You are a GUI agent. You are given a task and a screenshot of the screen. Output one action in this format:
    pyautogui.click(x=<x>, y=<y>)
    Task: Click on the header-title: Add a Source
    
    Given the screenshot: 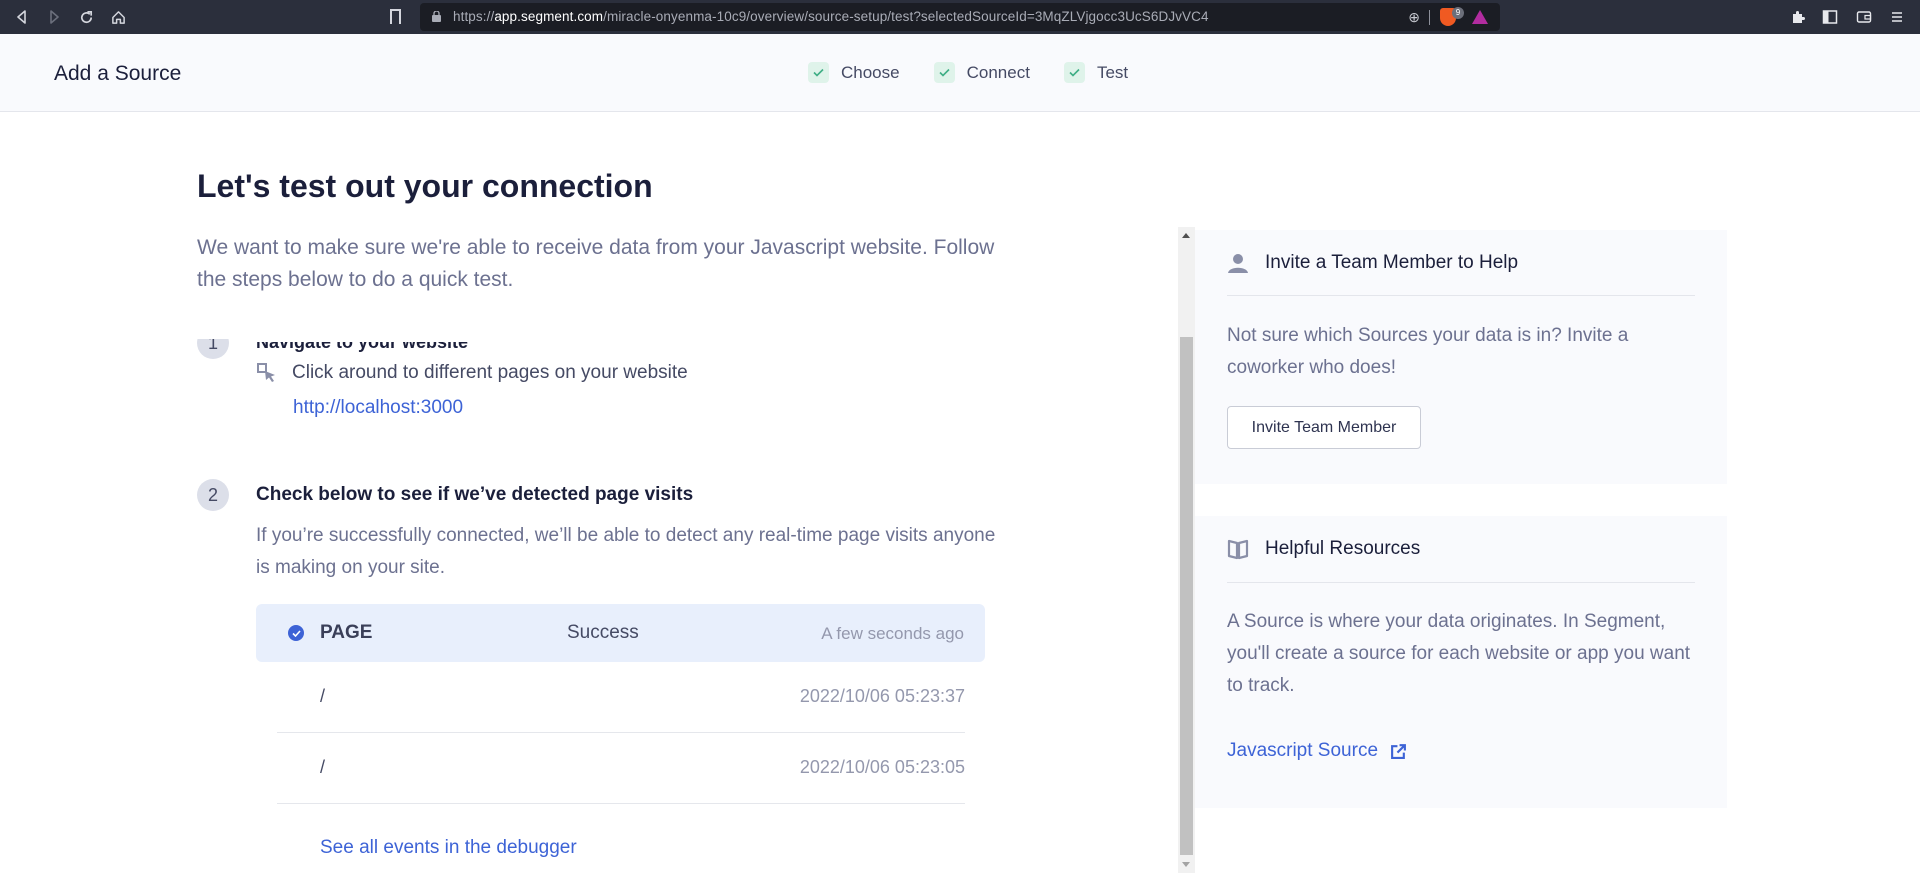 What is the action you would take?
    pyautogui.click(x=118, y=73)
    